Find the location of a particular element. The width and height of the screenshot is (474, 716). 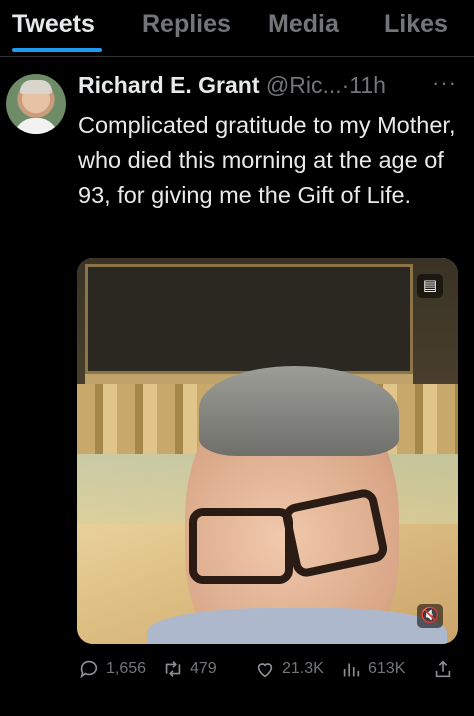

tab-tweets: Tweets is located at coordinates (53, 24).